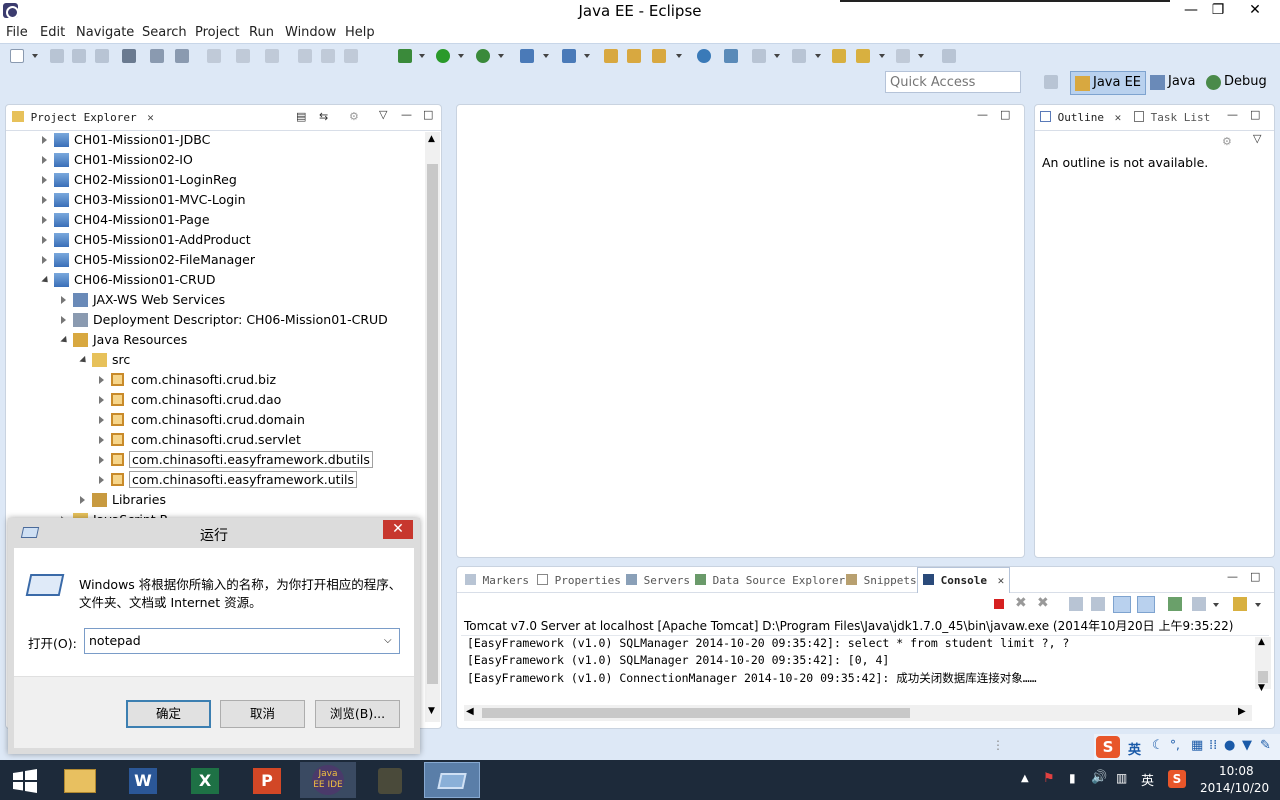 This screenshot has height=800, width=1280. I want to click on close-window-button: ✕, so click(1255, 11).